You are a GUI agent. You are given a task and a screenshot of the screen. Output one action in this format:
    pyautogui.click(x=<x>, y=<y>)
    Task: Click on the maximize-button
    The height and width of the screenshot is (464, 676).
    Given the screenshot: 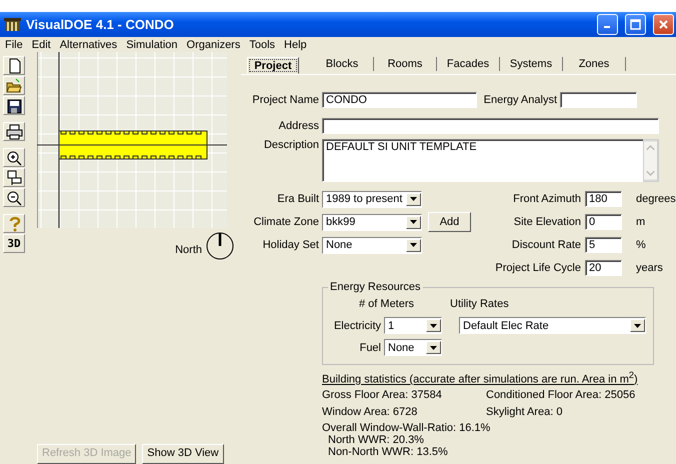 What is the action you would take?
    pyautogui.click(x=635, y=24)
    